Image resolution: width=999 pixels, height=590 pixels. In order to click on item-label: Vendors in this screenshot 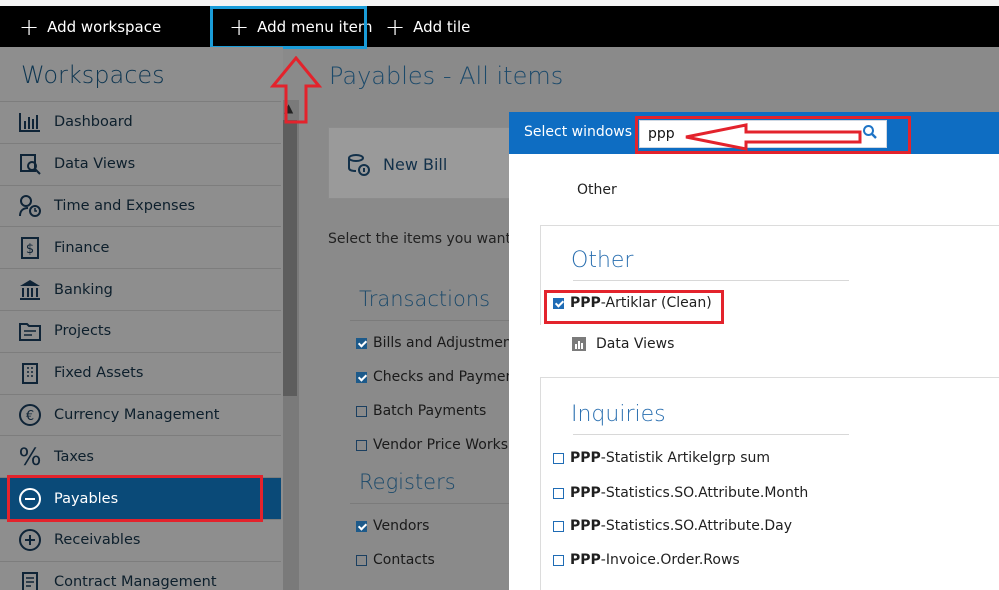, I will do `click(401, 526)`.